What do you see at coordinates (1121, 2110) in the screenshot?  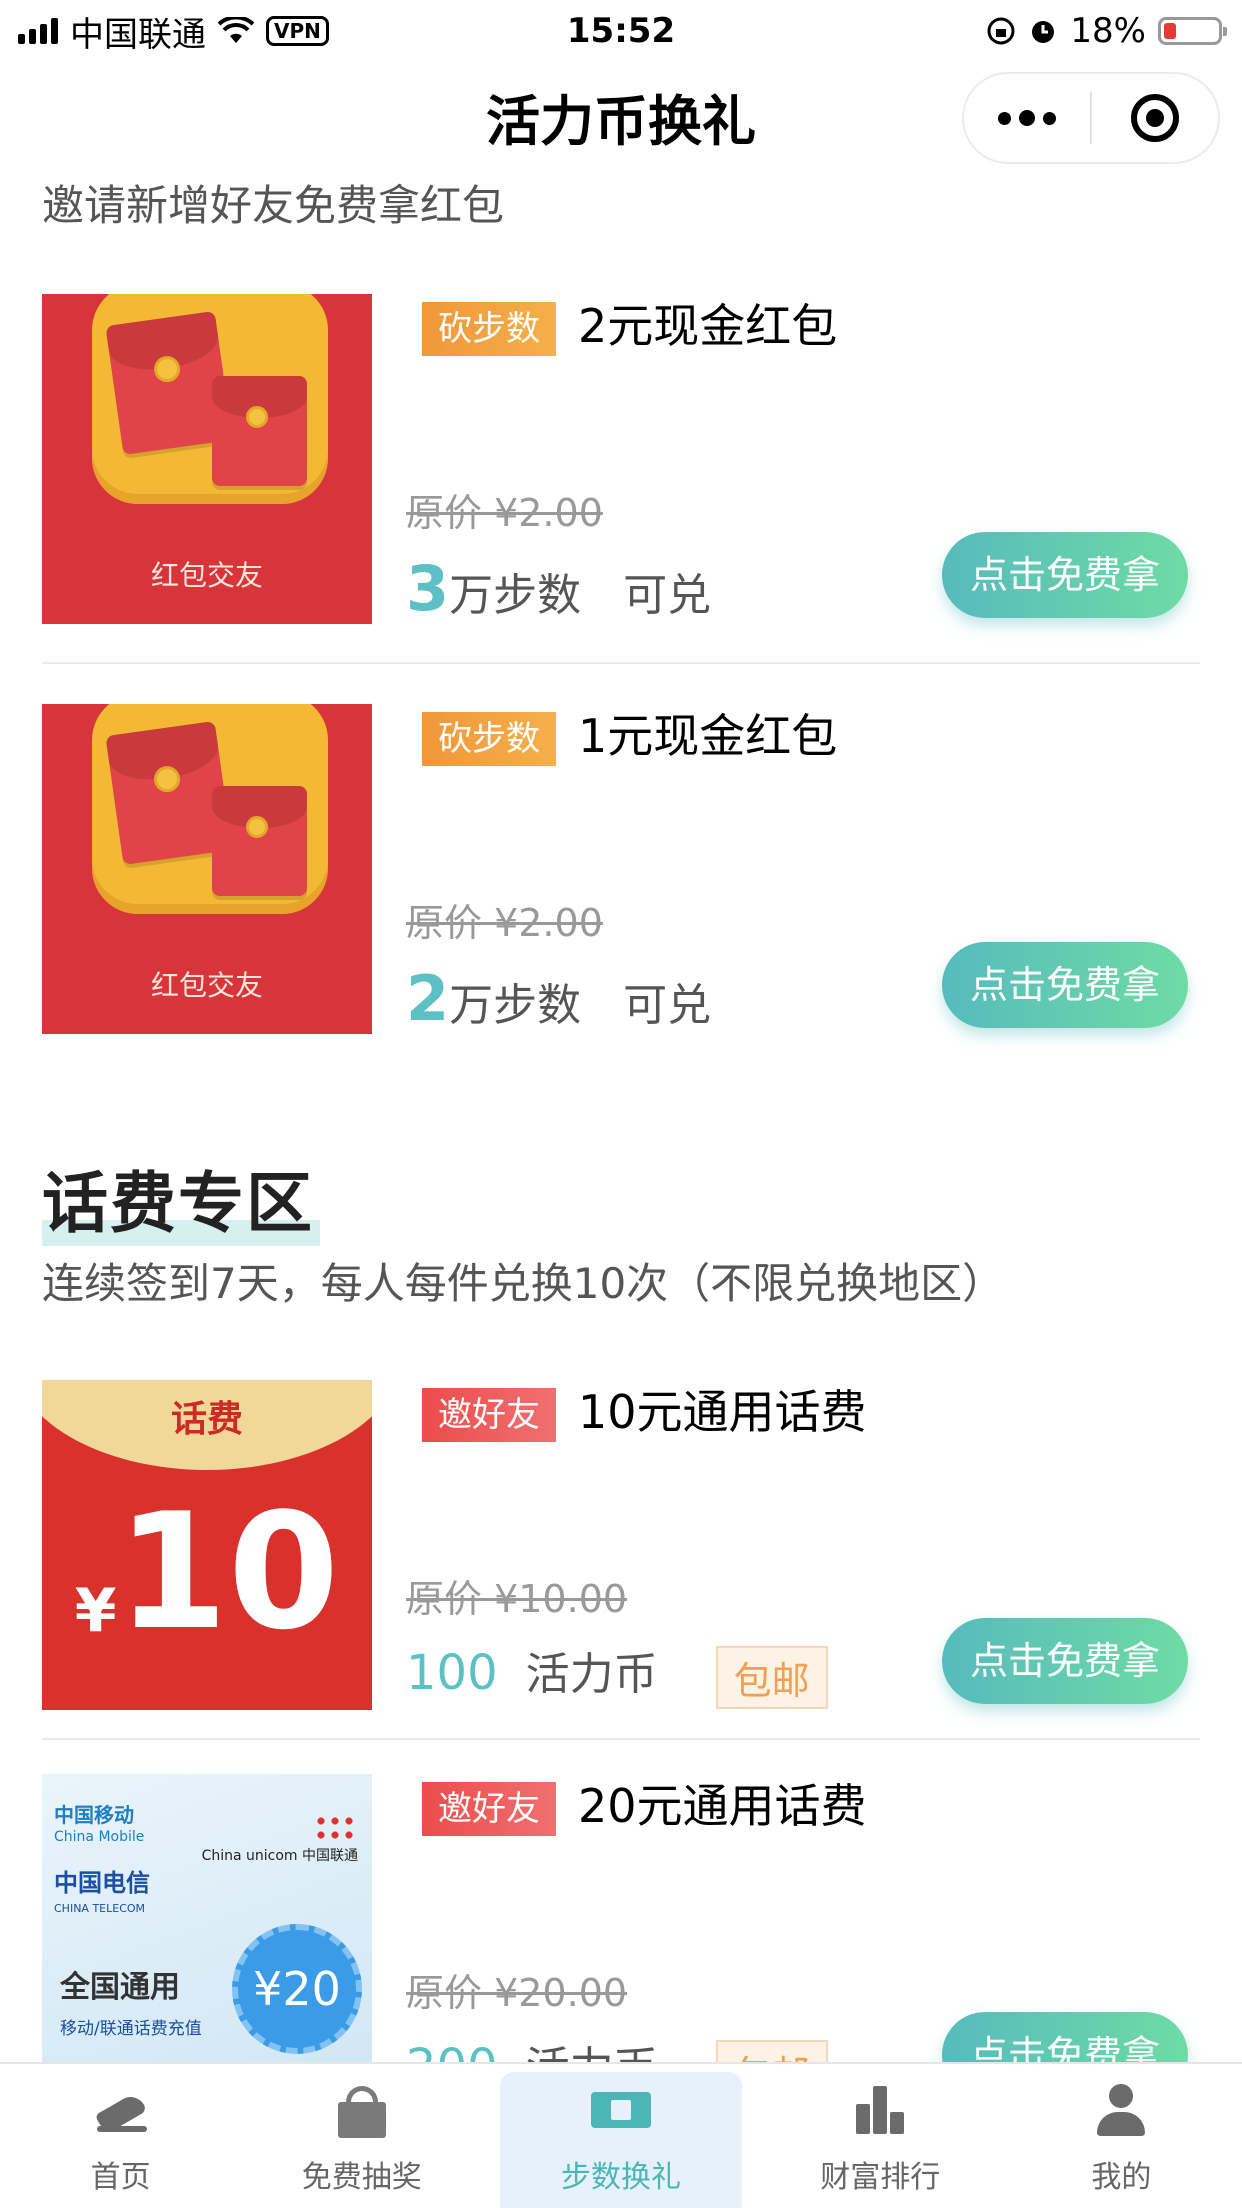 I see `user-icon` at bounding box center [1121, 2110].